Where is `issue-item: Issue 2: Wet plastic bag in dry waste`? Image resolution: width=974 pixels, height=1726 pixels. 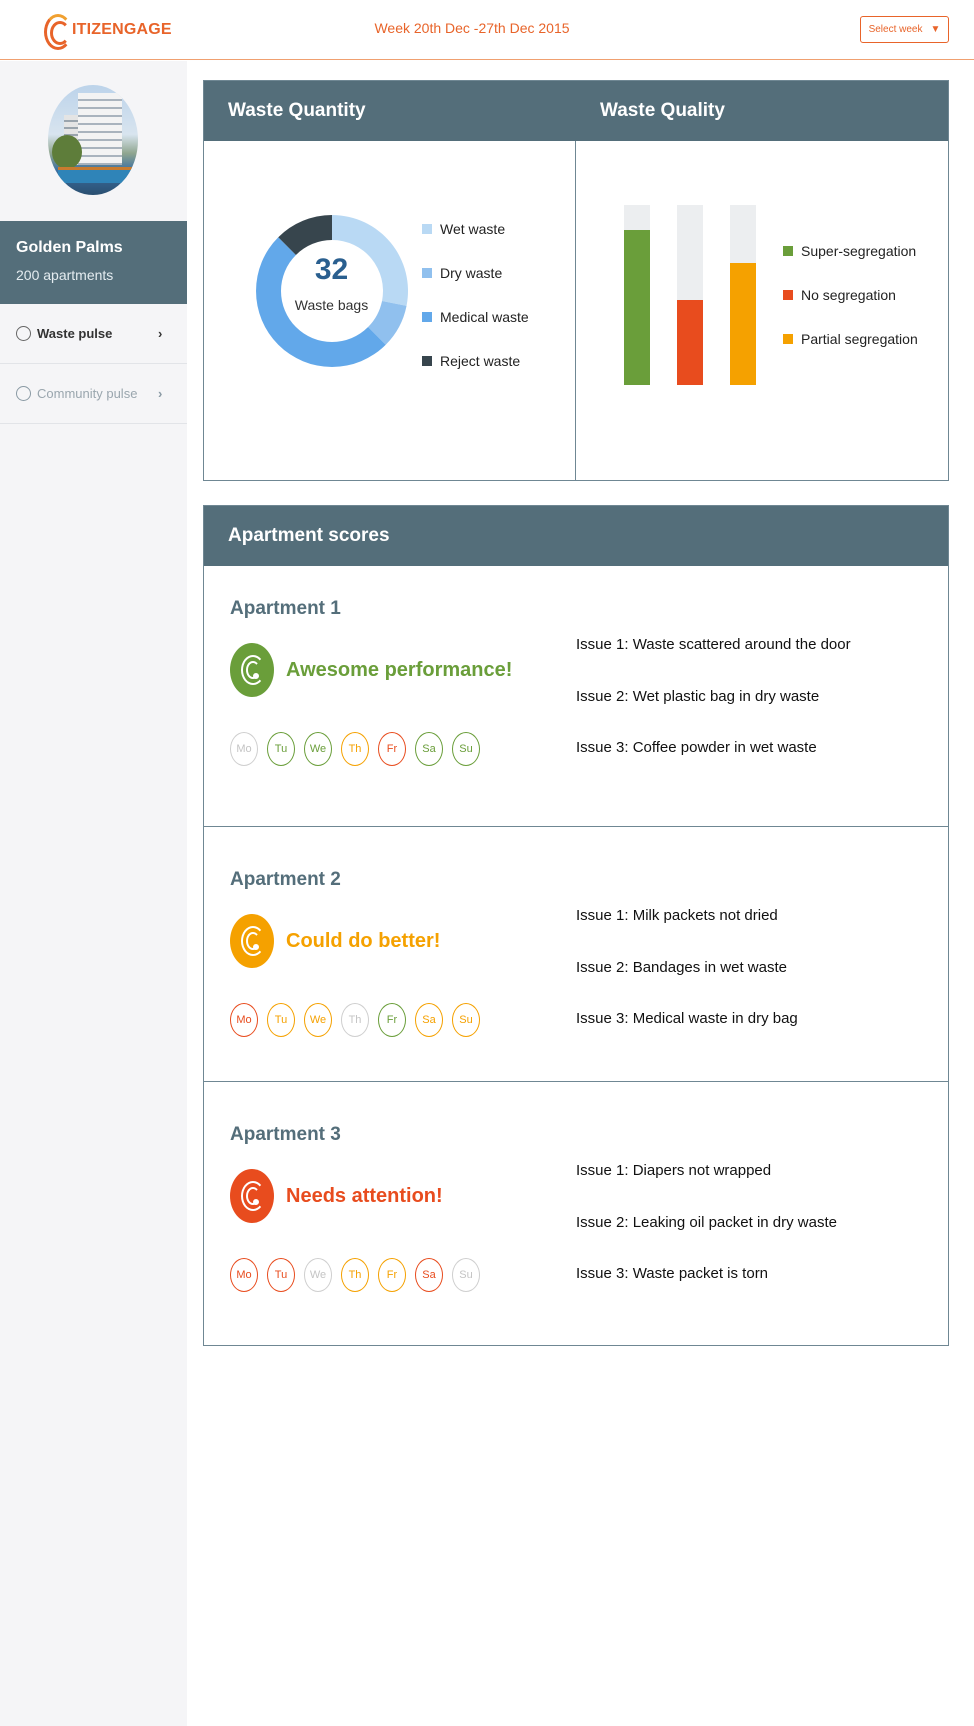 issue-item: Issue 2: Wet plastic bag in dry waste is located at coordinates (698, 696).